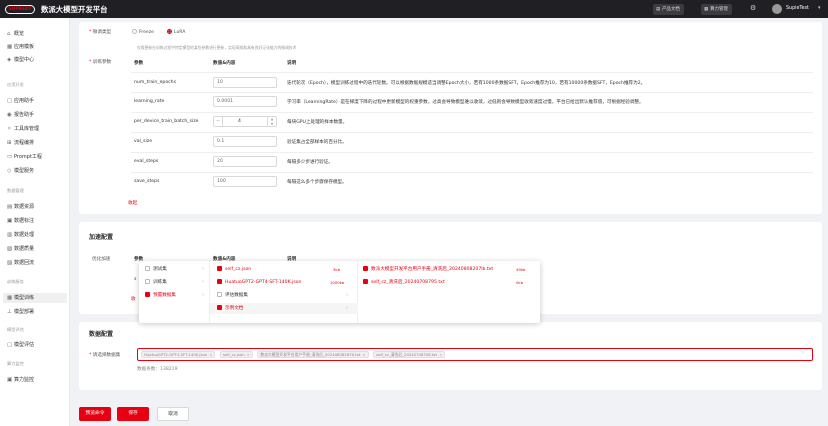  I want to click on param-input-learning-rate: 0.0001, so click(245, 101).